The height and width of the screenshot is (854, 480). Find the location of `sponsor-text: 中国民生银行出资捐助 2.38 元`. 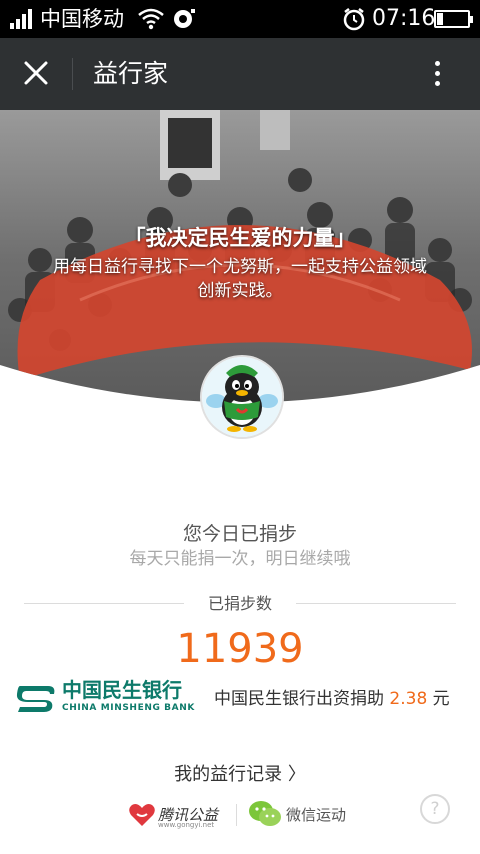

sponsor-text: 中国民生银行出资捐助 2.38 元 is located at coordinates (332, 699).